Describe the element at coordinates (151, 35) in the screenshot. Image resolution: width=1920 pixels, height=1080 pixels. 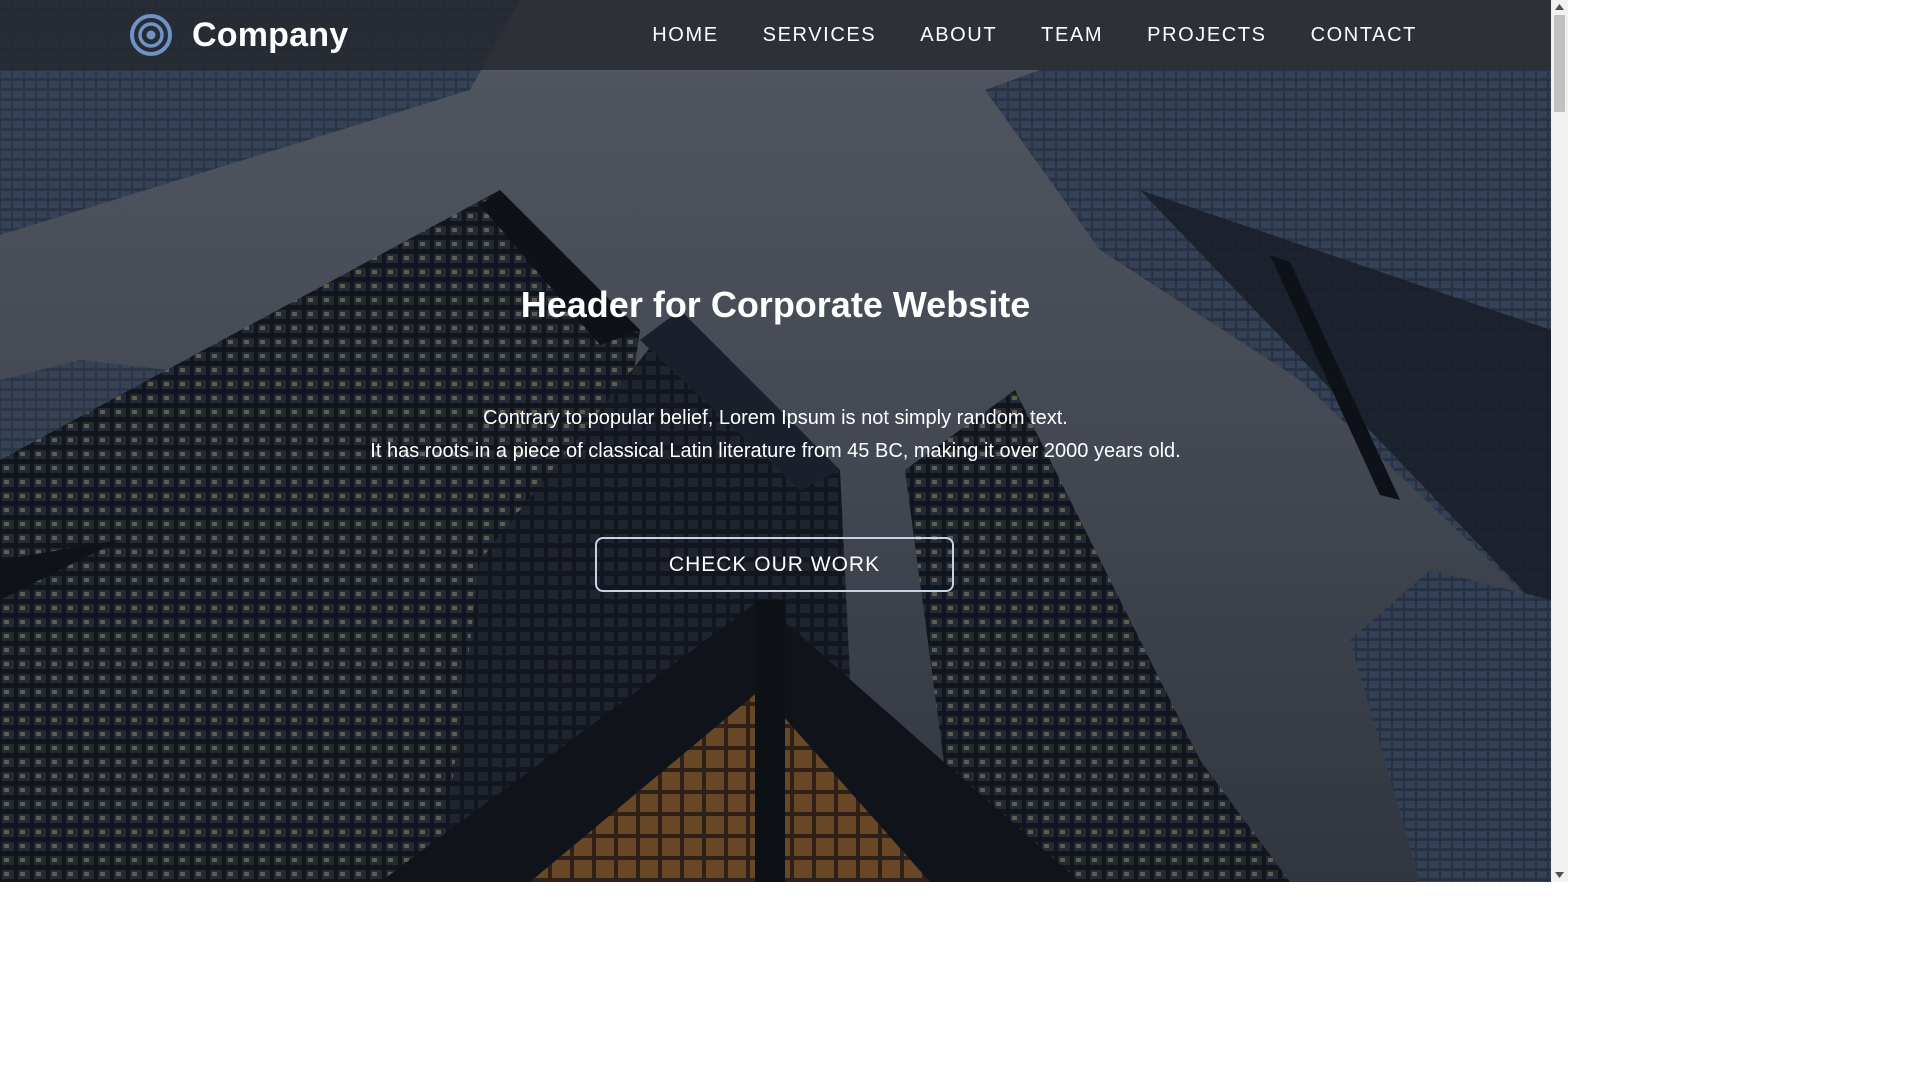
I see `concentric-target-icon` at that location.